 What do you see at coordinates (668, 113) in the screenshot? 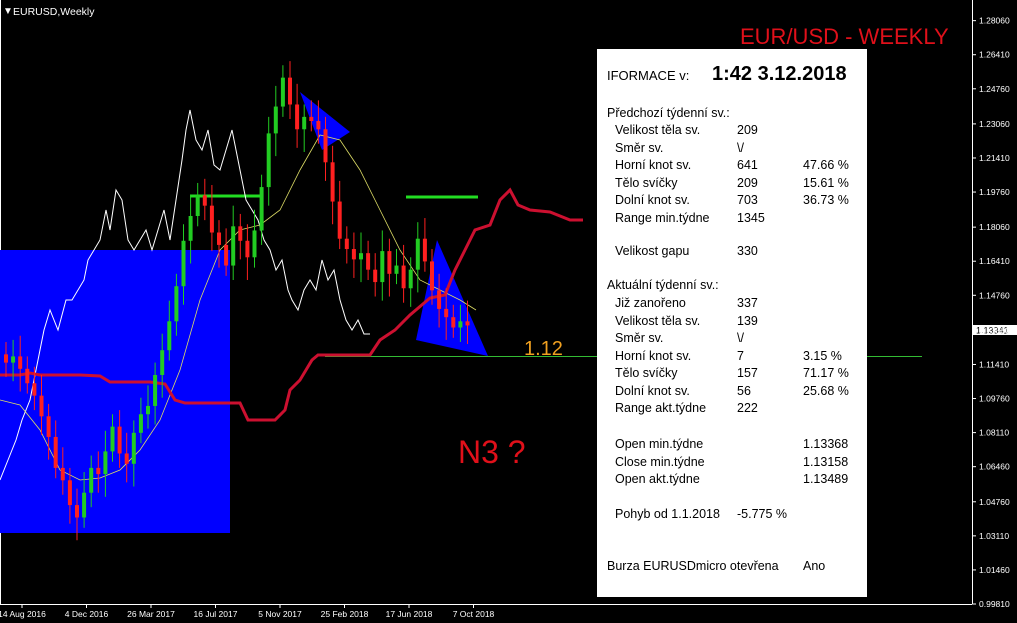
I see `prev-section-title: Předchozí týdenní sv.:` at bounding box center [668, 113].